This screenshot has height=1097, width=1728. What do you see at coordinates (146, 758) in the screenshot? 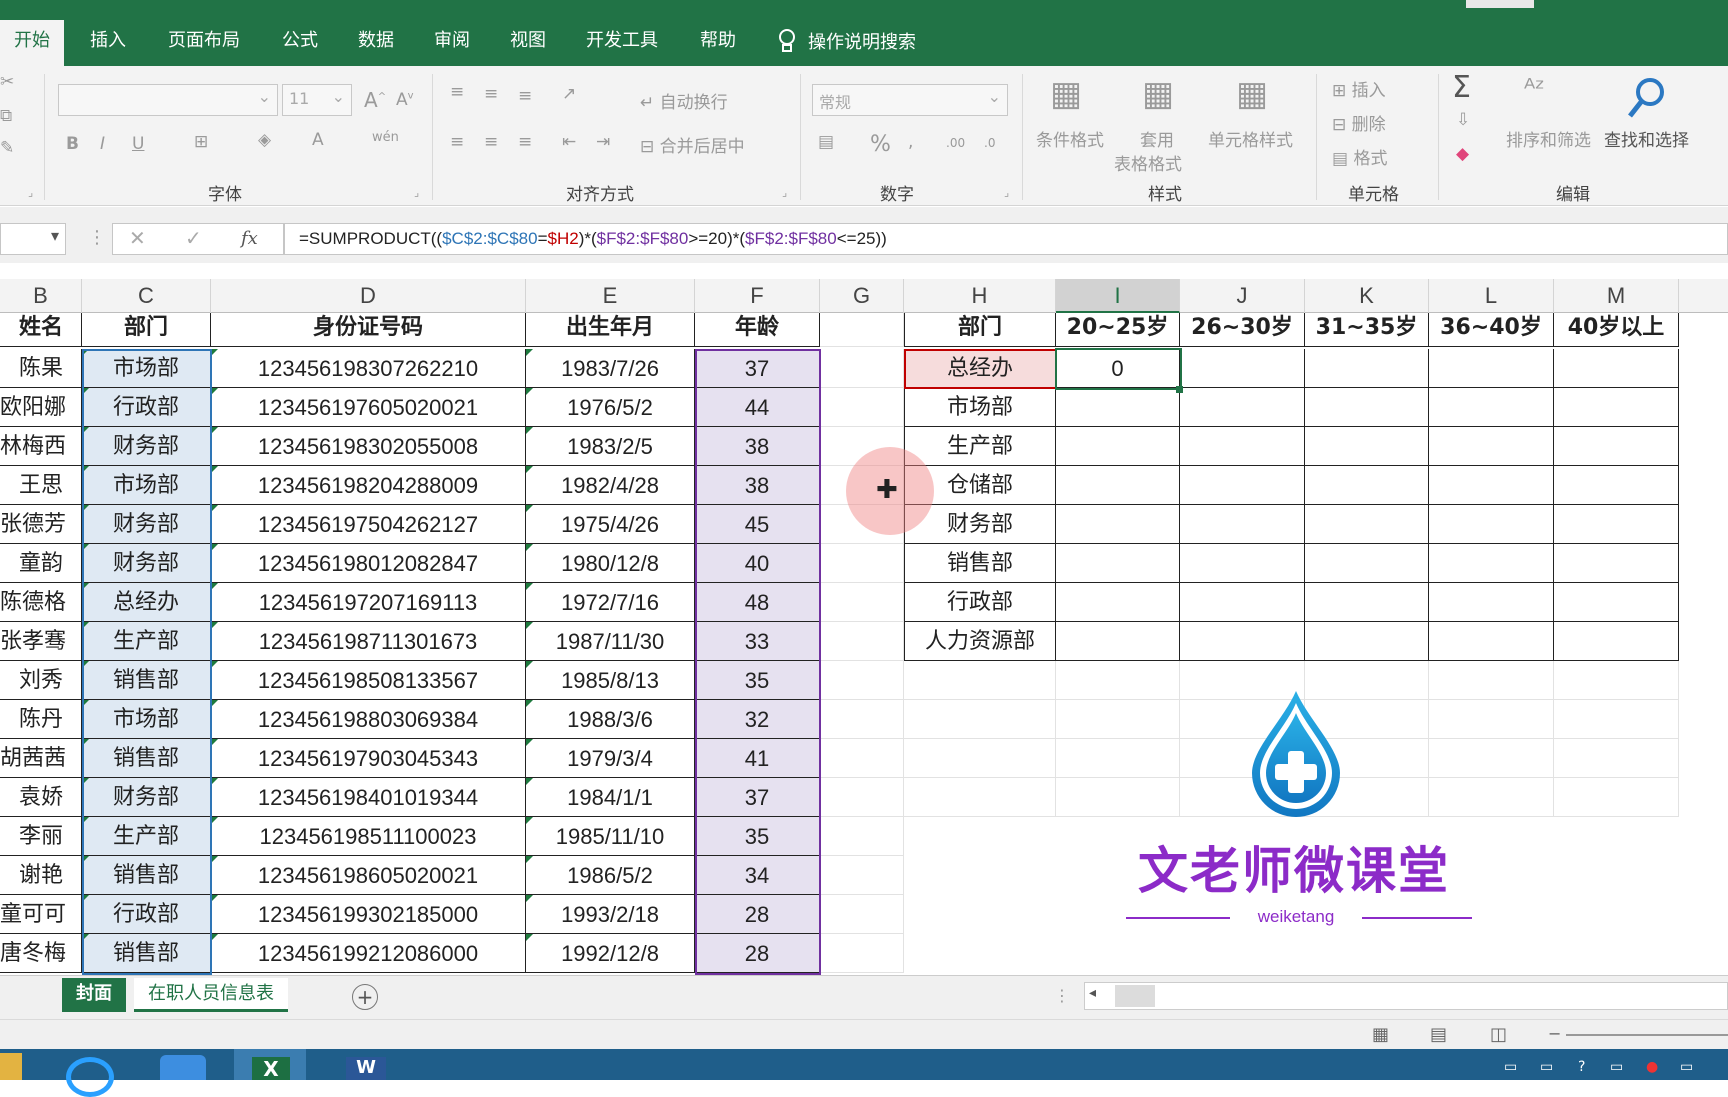
I see `table-cell: 销售部` at bounding box center [146, 758].